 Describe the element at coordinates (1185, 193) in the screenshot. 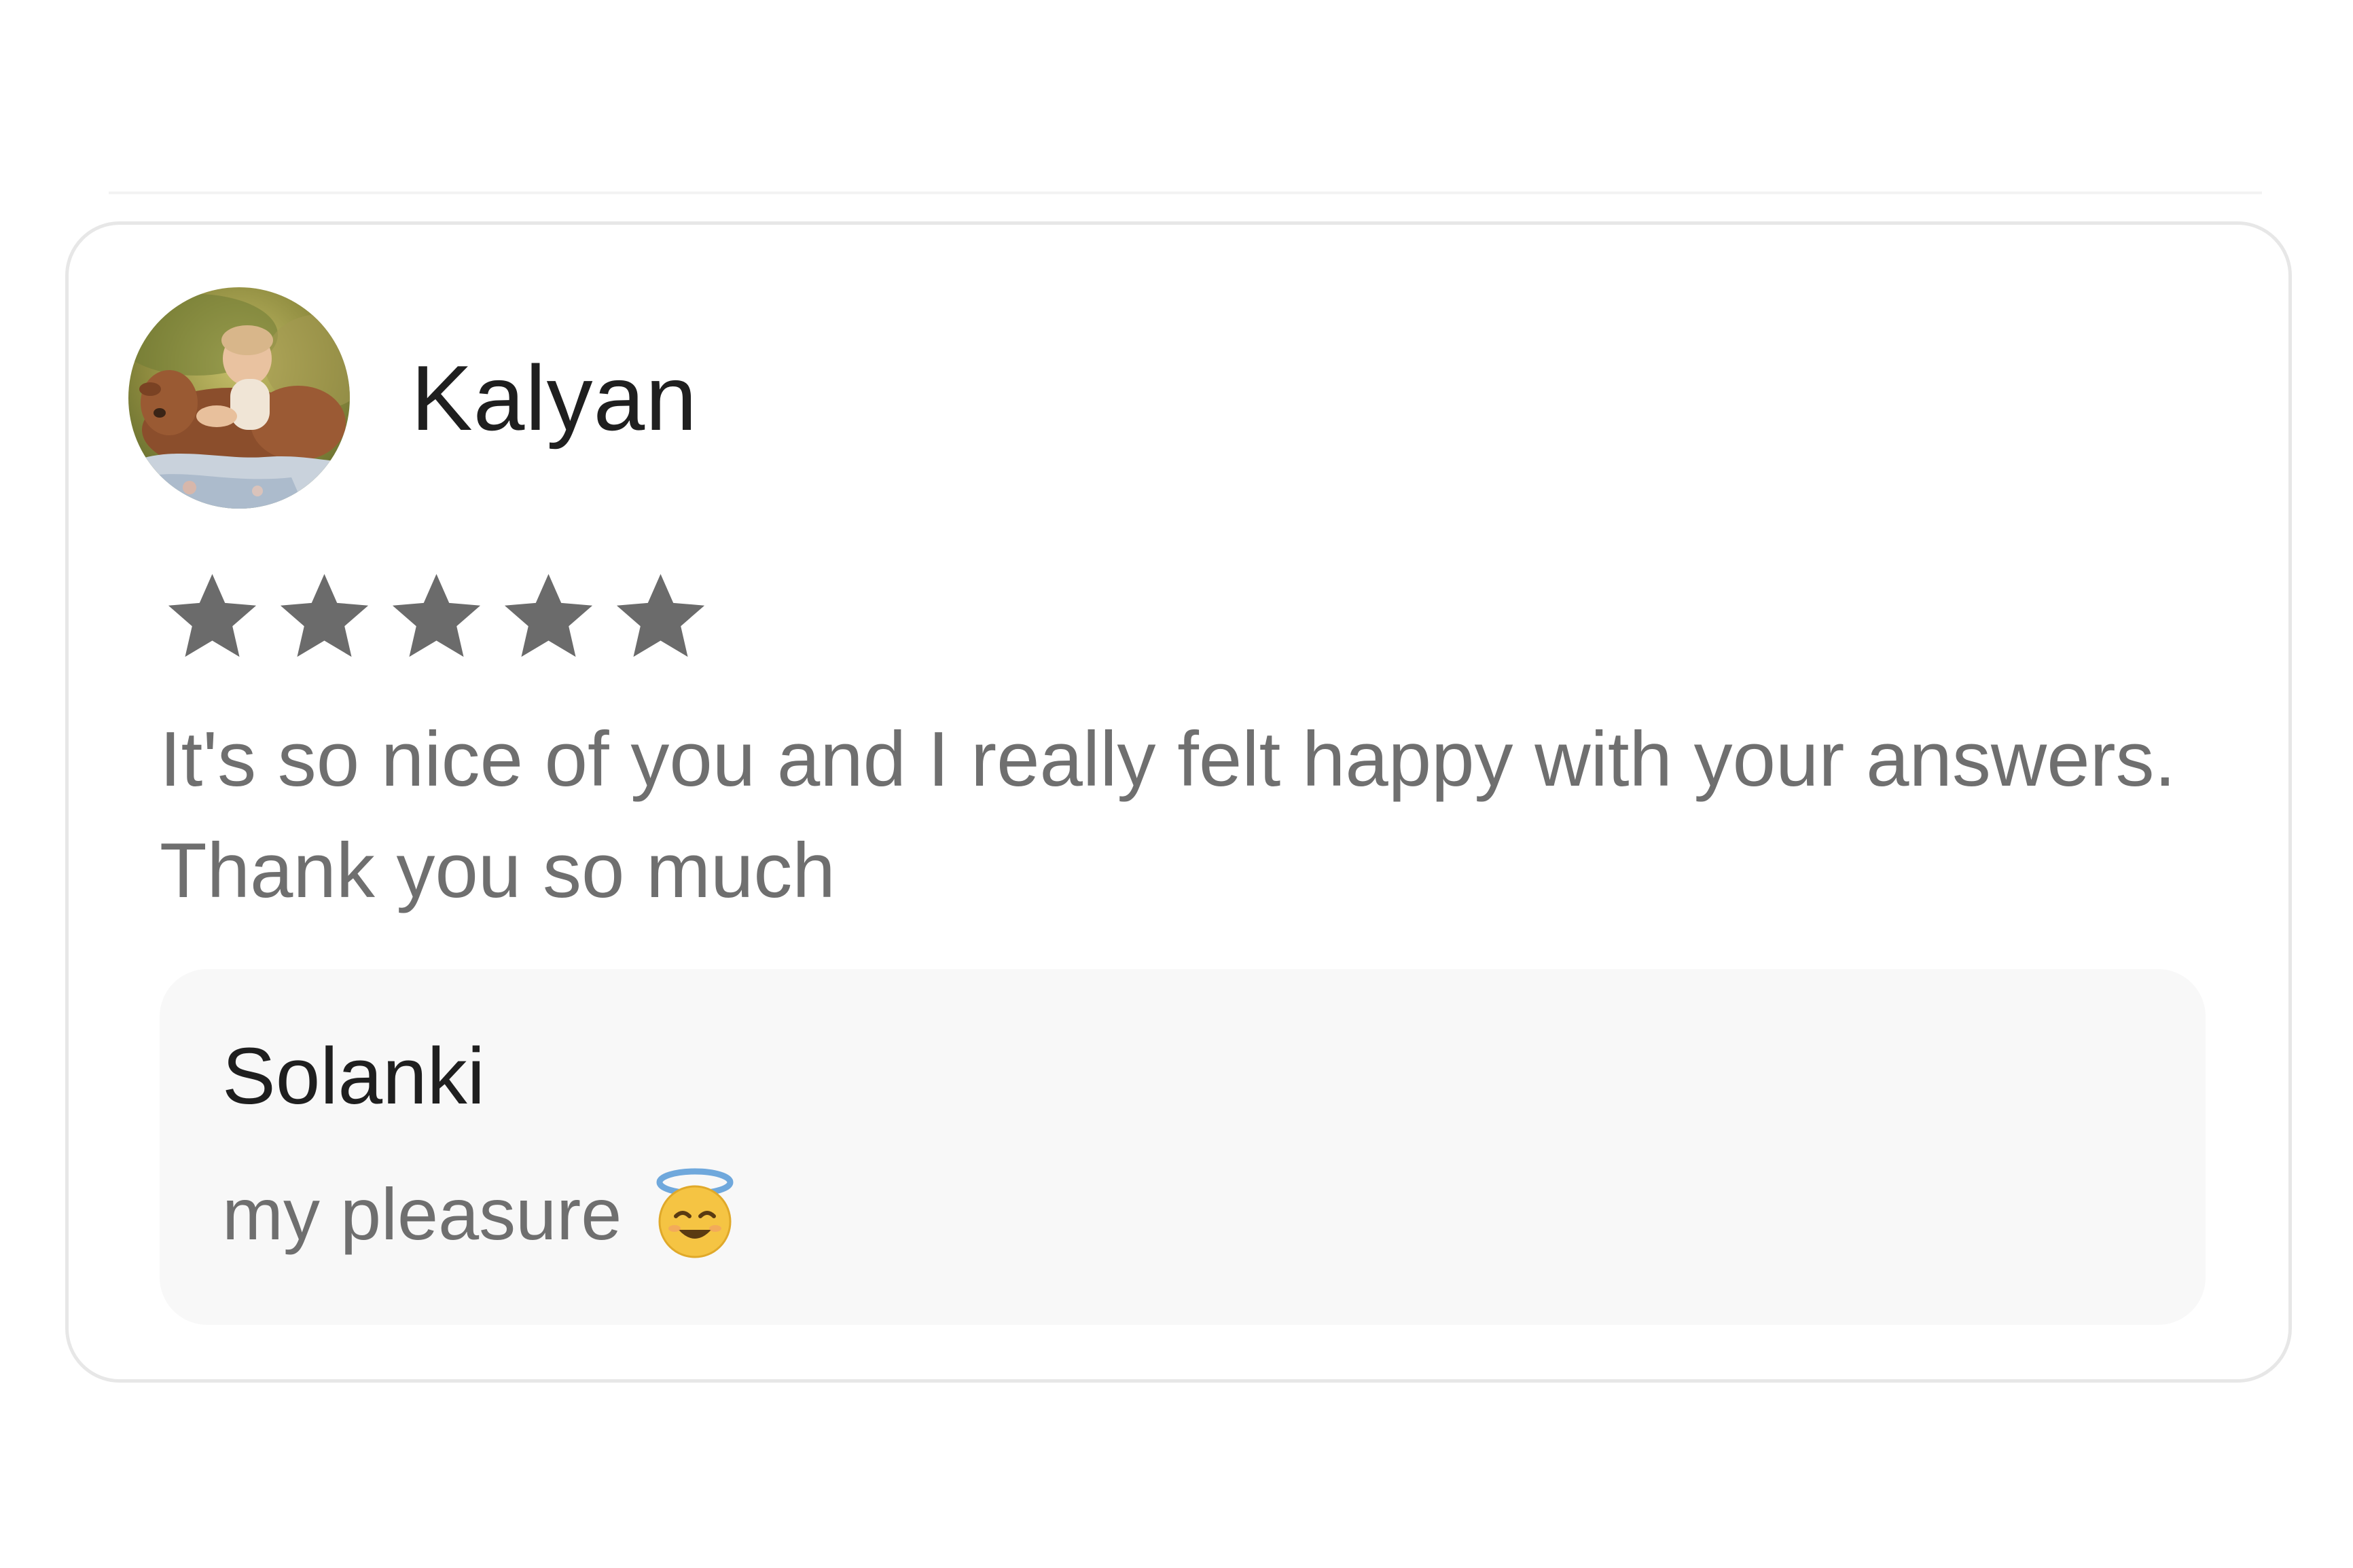

I see `top-divider` at that location.